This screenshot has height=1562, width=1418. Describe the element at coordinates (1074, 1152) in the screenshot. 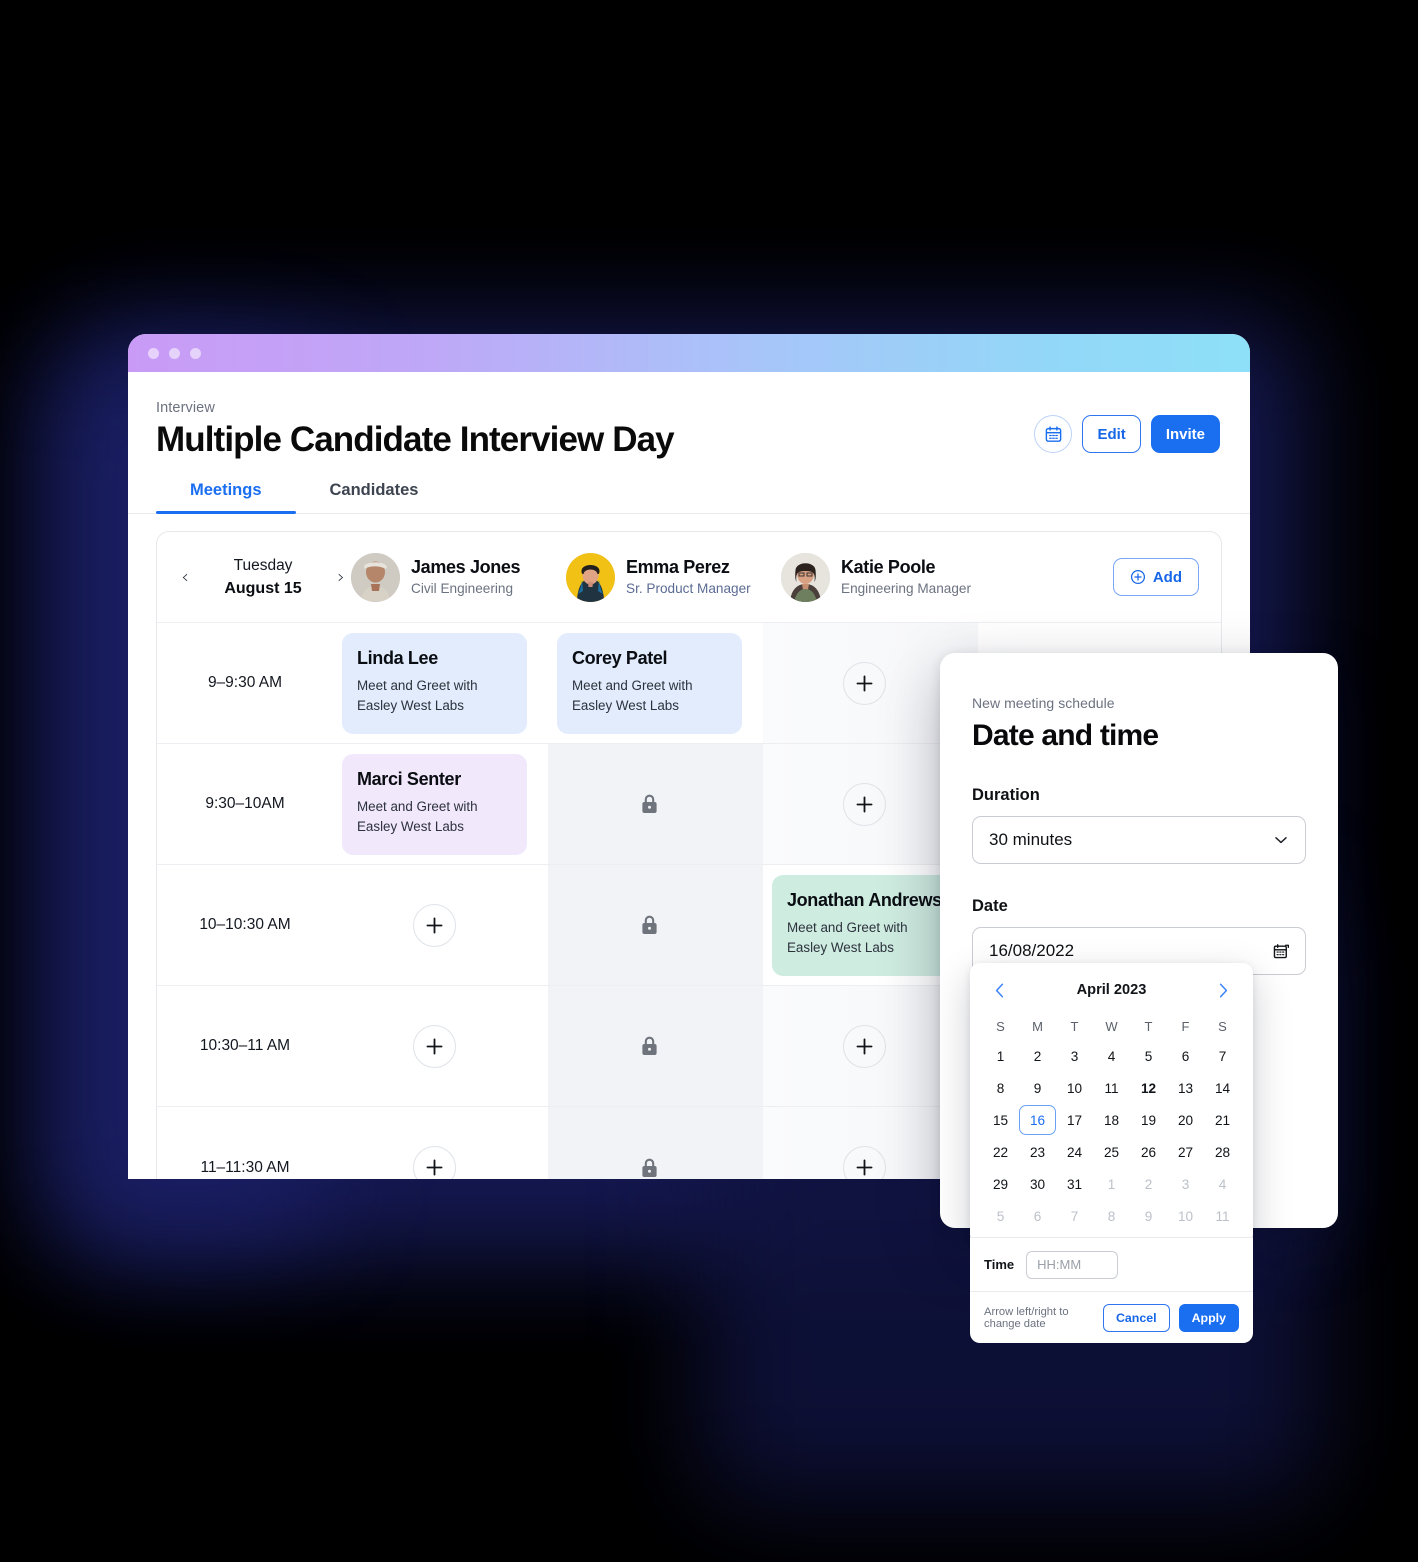

I see `calendar-day: 24` at that location.